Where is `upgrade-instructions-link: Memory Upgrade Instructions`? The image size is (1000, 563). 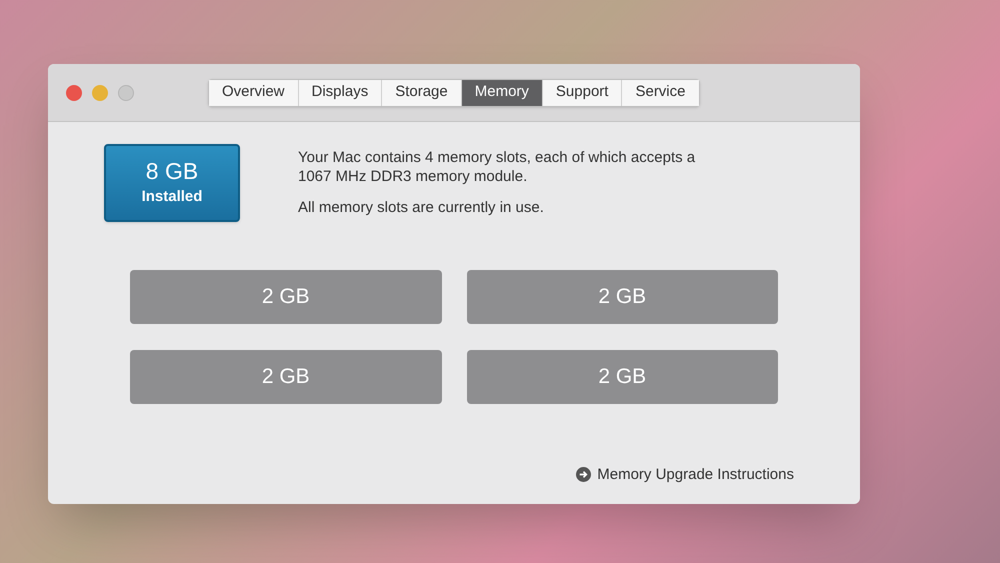
upgrade-instructions-link: Memory Upgrade Instructions is located at coordinates (685, 475).